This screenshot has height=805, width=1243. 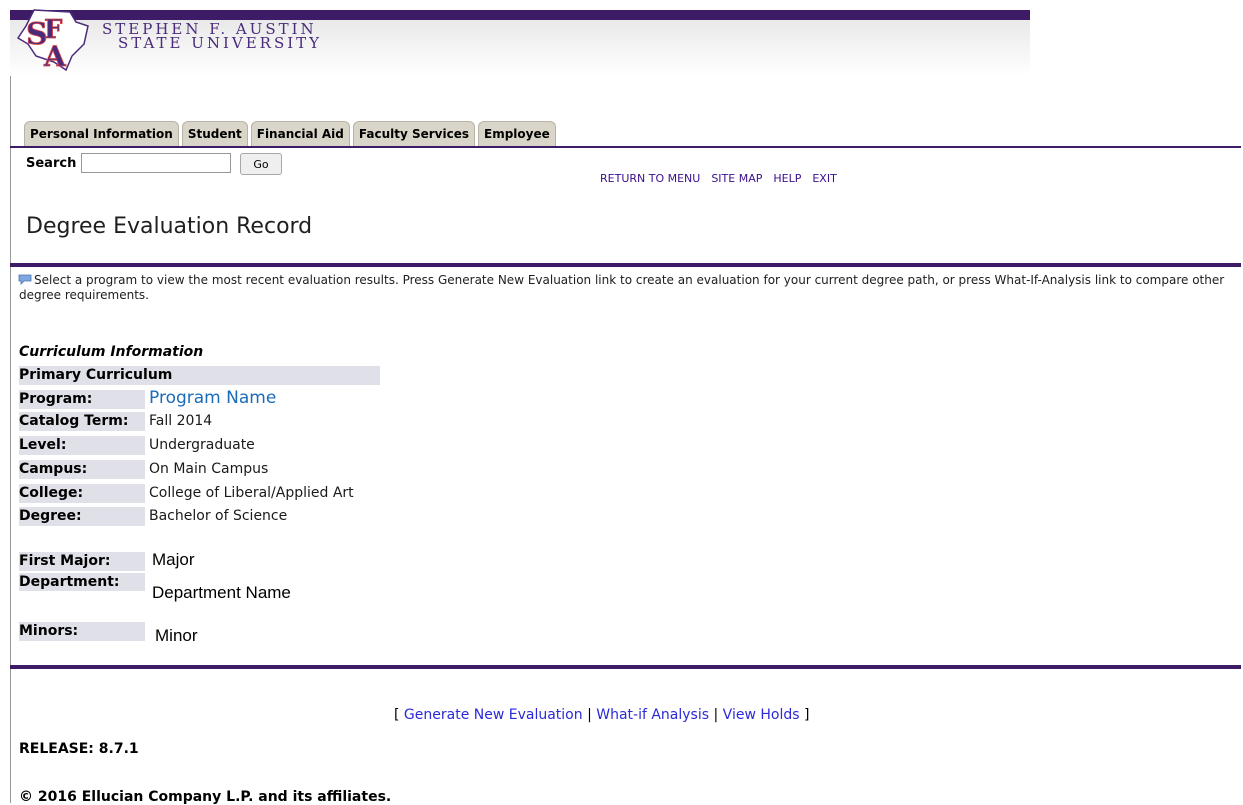 I want to click on catalog-term-label: Catalog Term:, so click(x=82, y=421).